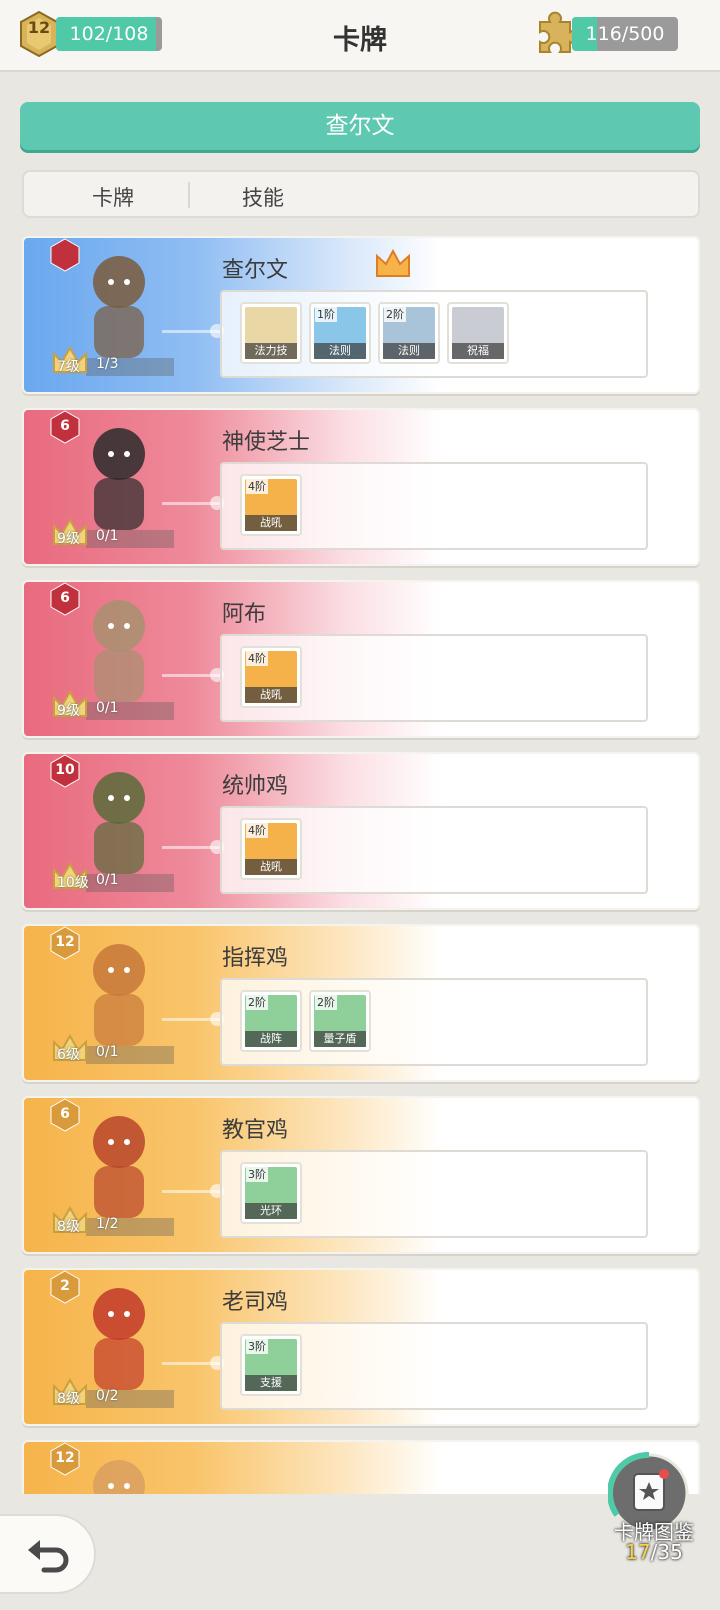 The width and height of the screenshot is (720, 1610). What do you see at coordinates (638, 1552) in the screenshot?
I see `collection-owned: 17` at bounding box center [638, 1552].